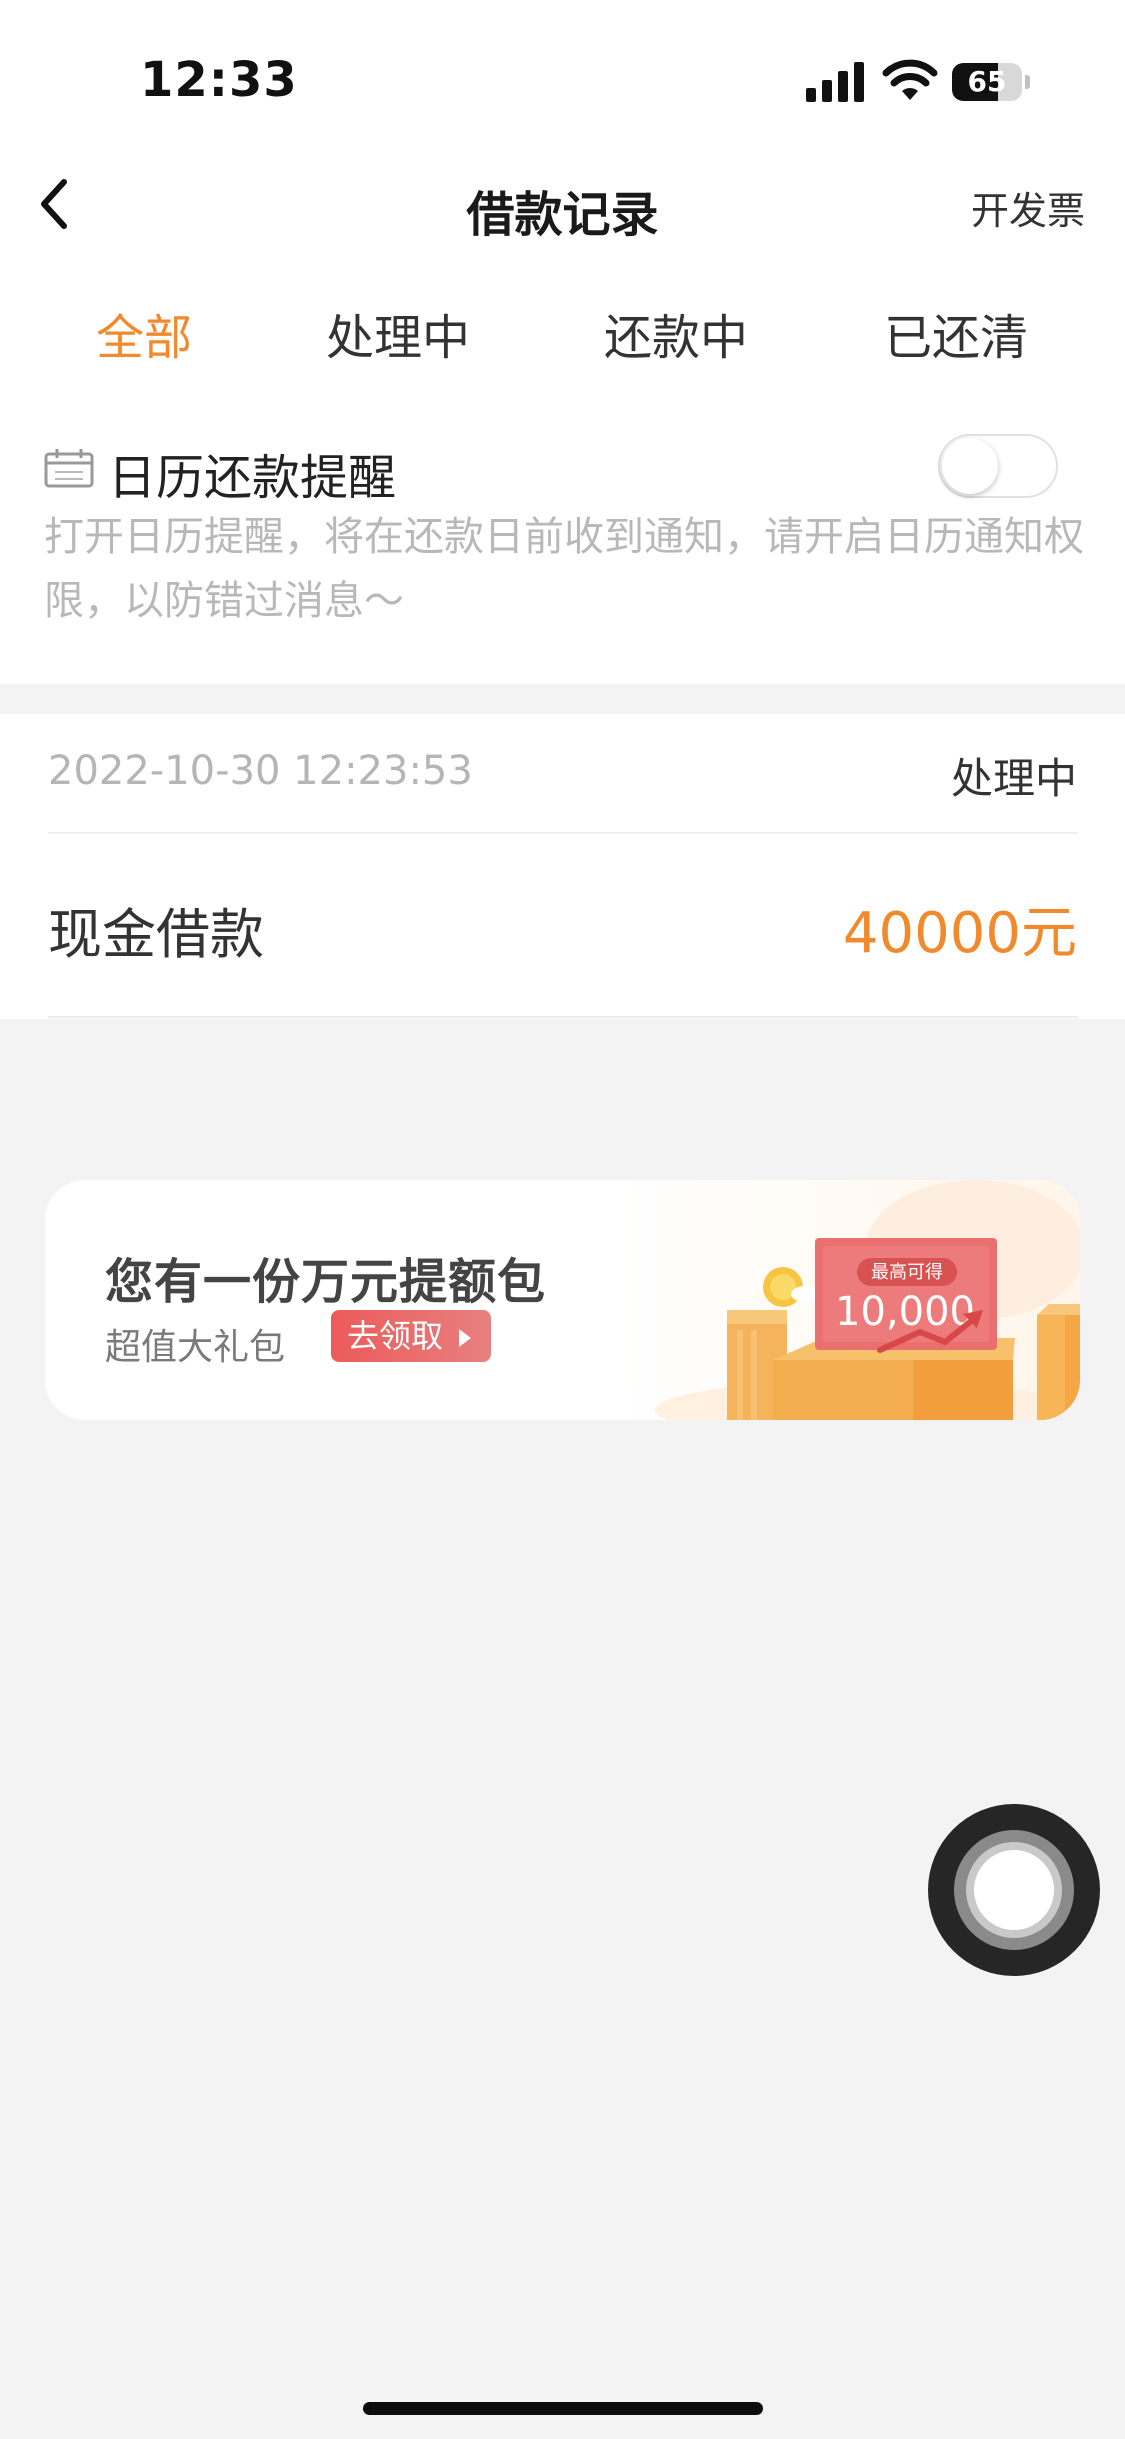 The height and width of the screenshot is (2439, 1125). Describe the element at coordinates (398, 333) in the screenshot. I see `tab-processing: 处理中` at that location.